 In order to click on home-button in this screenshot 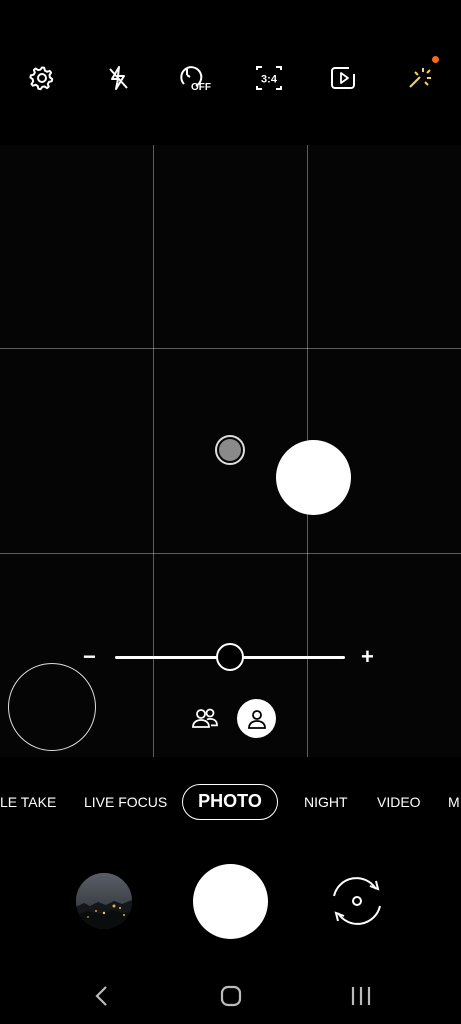, I will do `click(231, 996)`.